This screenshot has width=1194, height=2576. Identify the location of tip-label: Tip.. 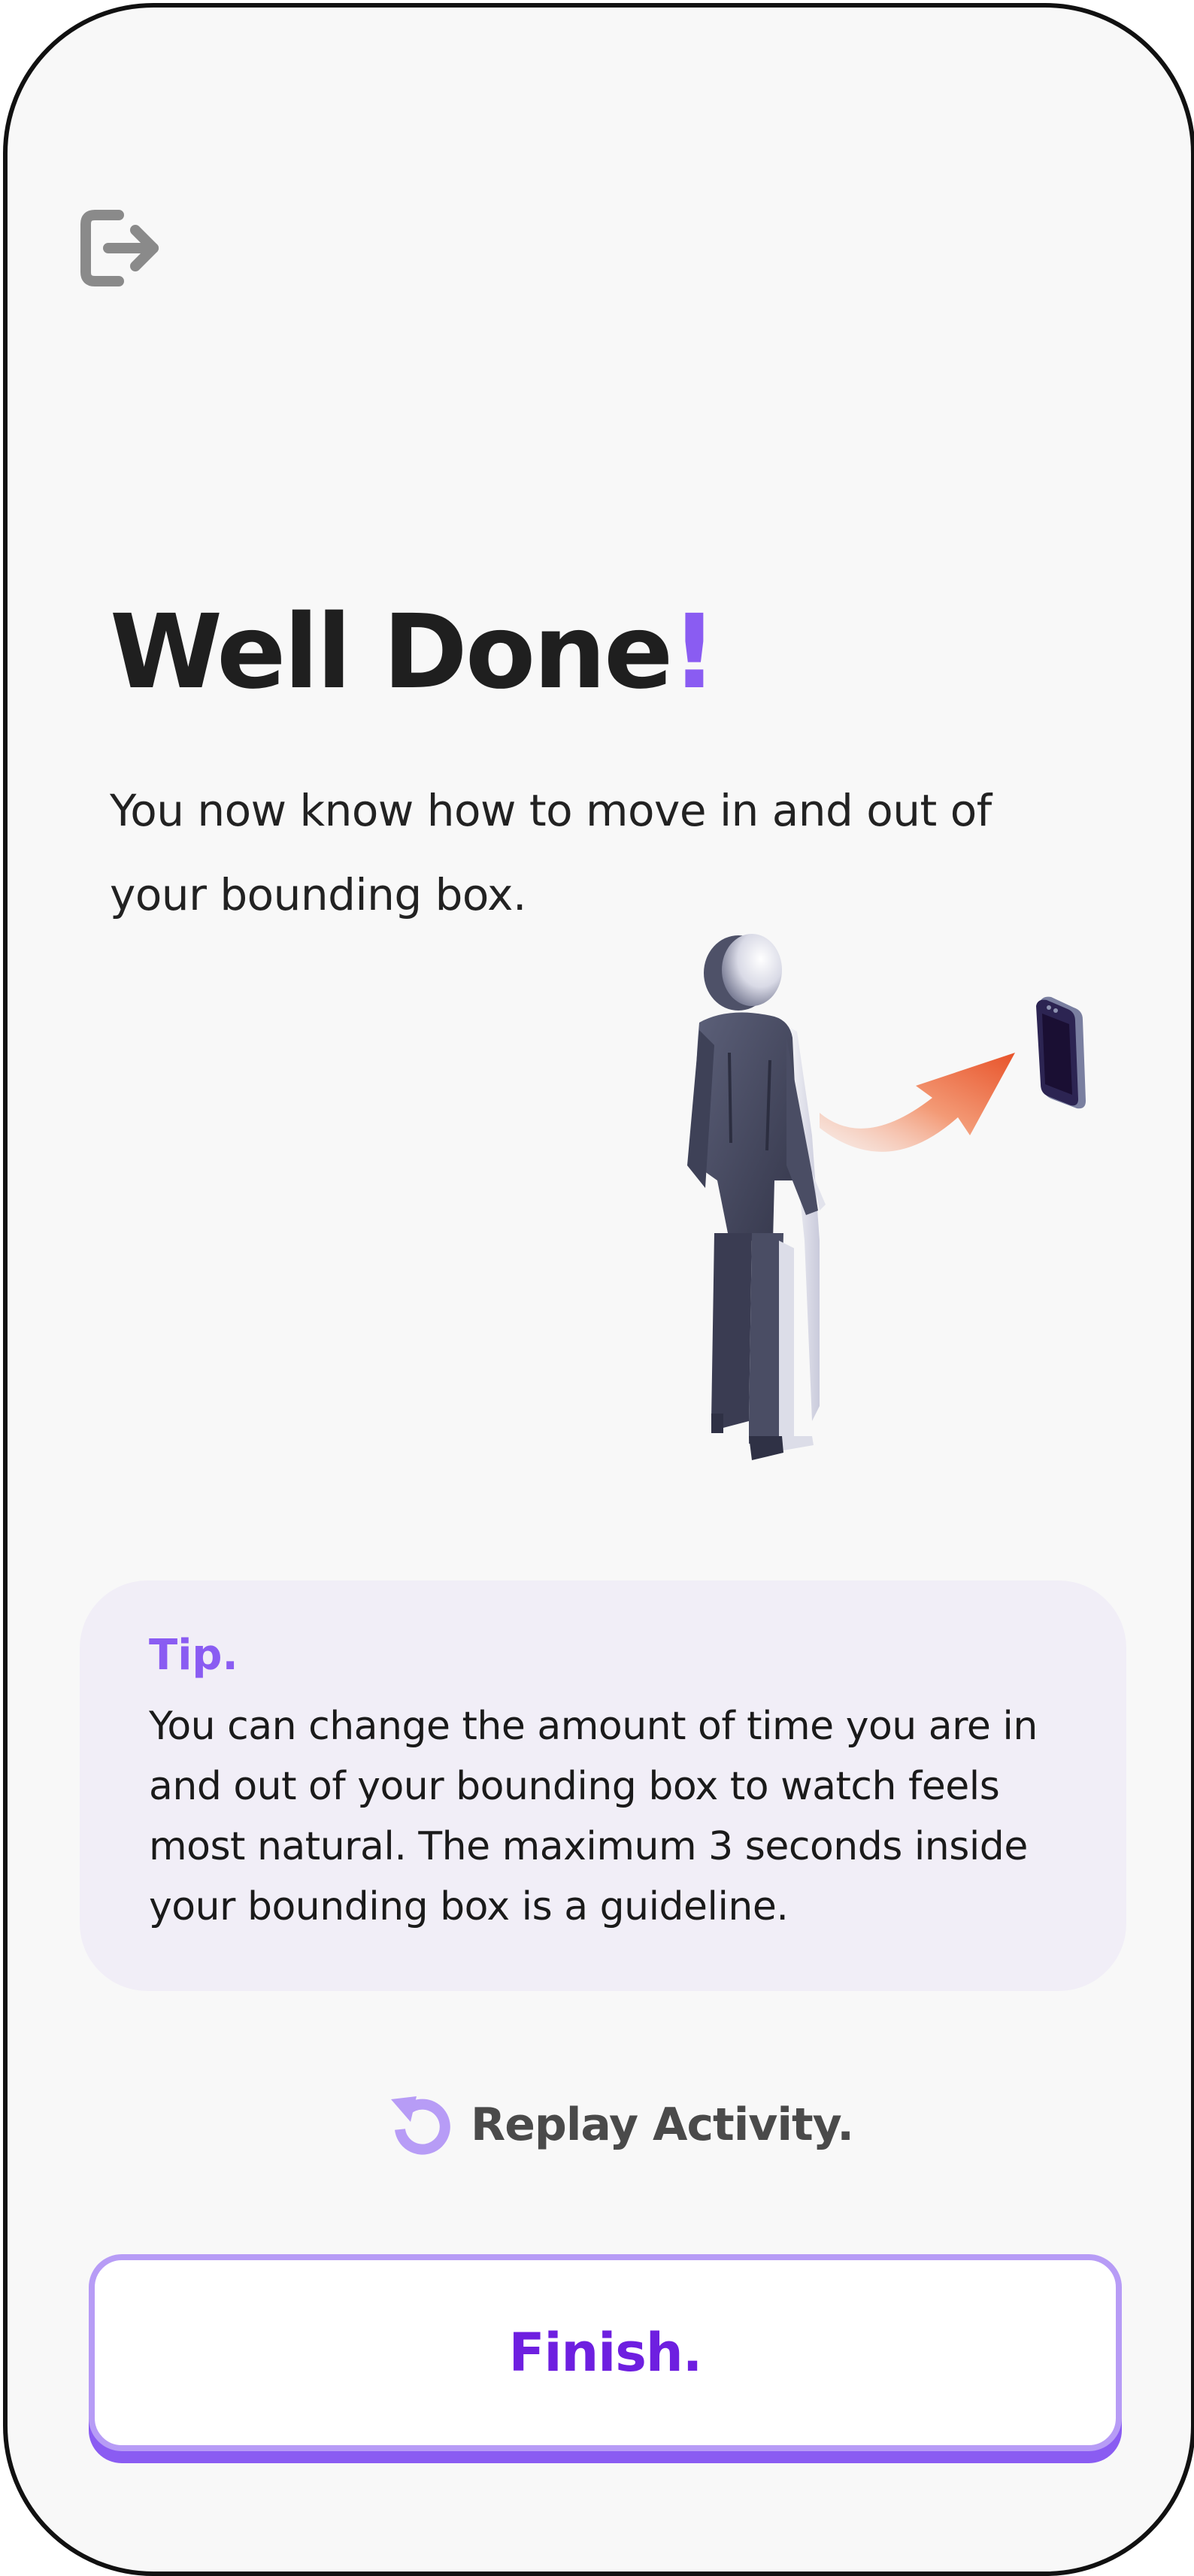
(193, 1655).